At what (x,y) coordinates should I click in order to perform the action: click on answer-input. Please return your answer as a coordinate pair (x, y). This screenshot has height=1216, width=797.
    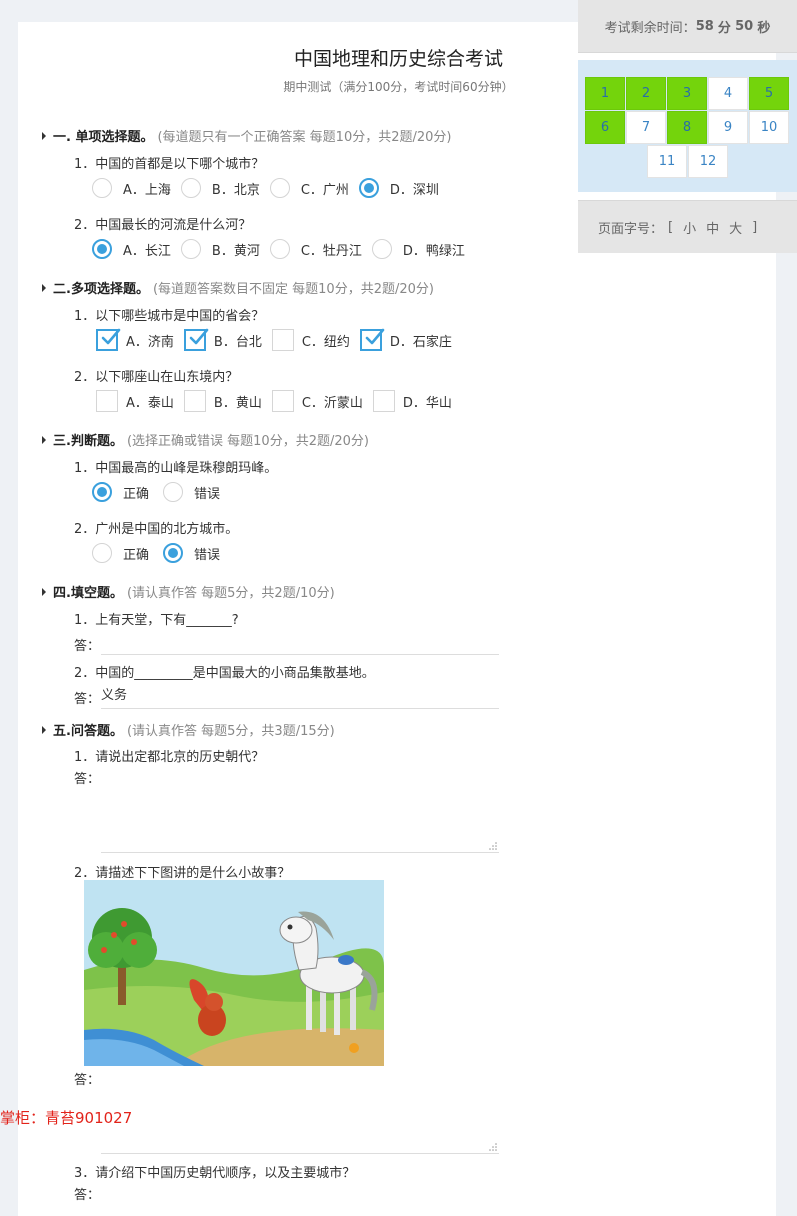
    Looking at the image, I should click on (300, 642).